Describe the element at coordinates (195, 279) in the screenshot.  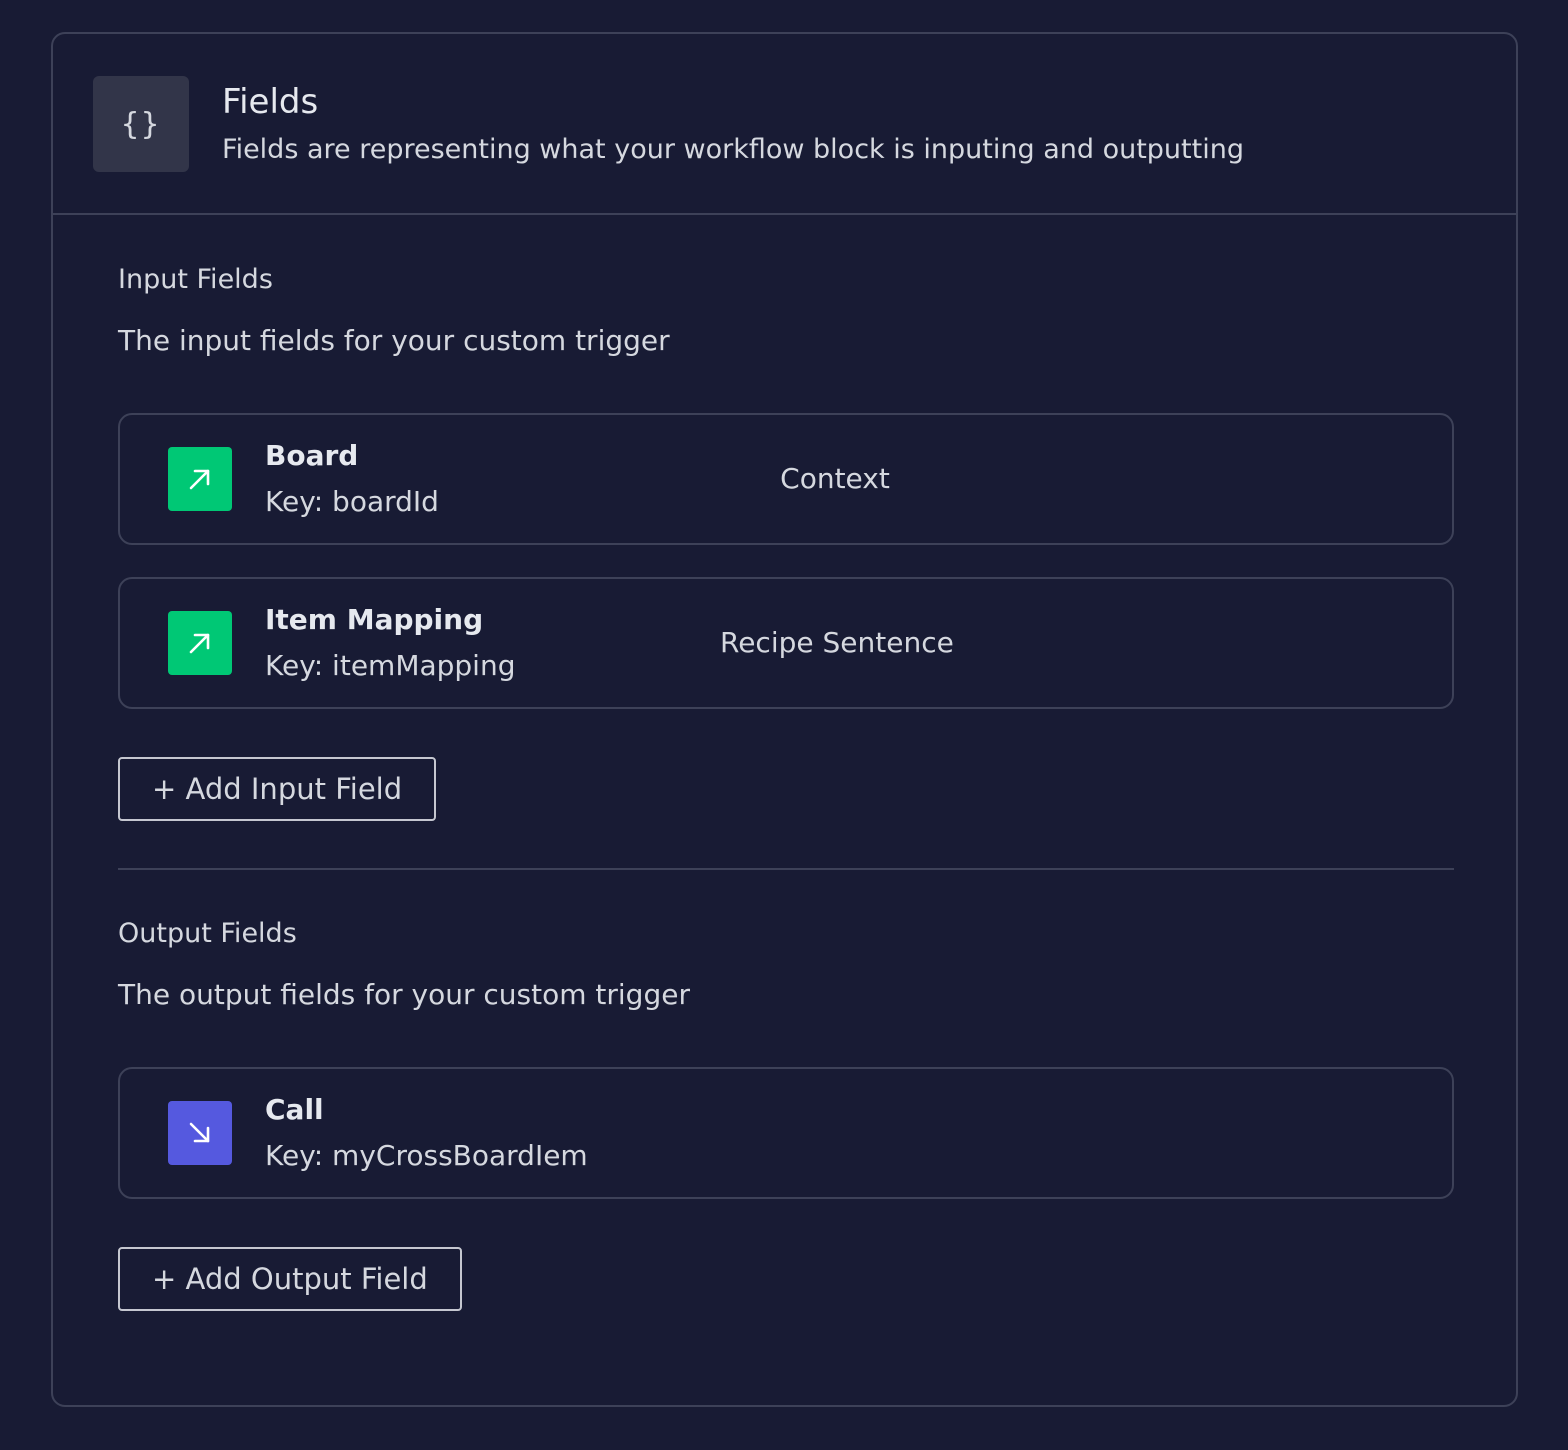
I see `input-fields-title: Input Fields` at that location.